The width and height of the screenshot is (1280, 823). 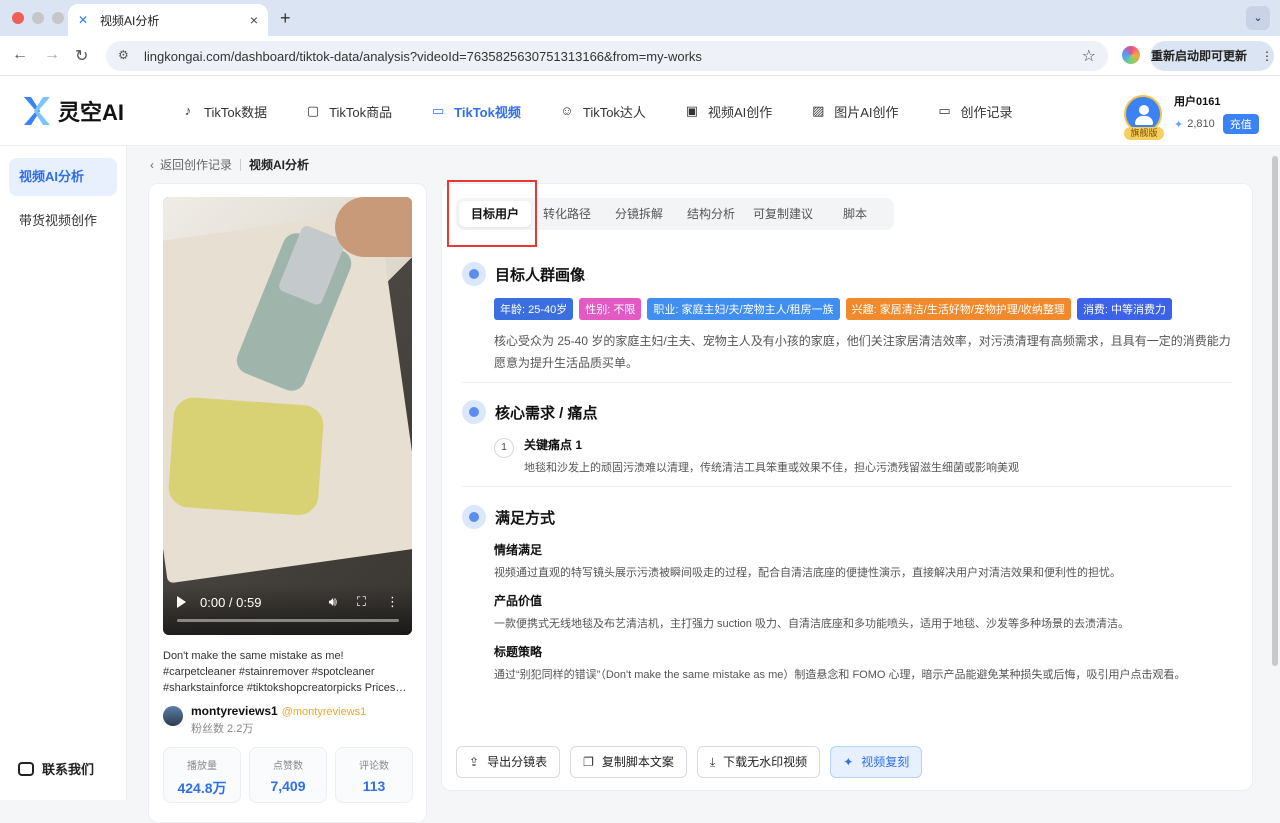 I want to click on video-controls: 0:00 / 0:59 🔊︎ ⛶ ⋮, so click(x=287, y=610).